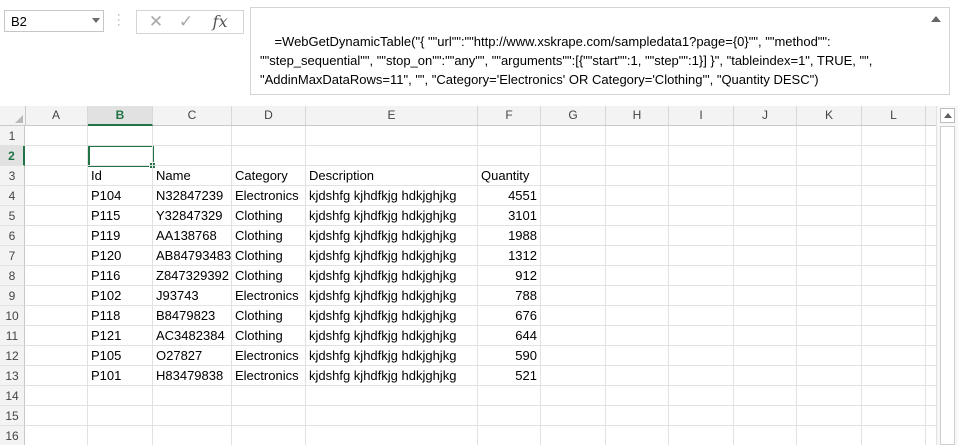  Describe the element at coordinates (12, 336) in the screenshot. I see `row-header-11: 11` at that location.